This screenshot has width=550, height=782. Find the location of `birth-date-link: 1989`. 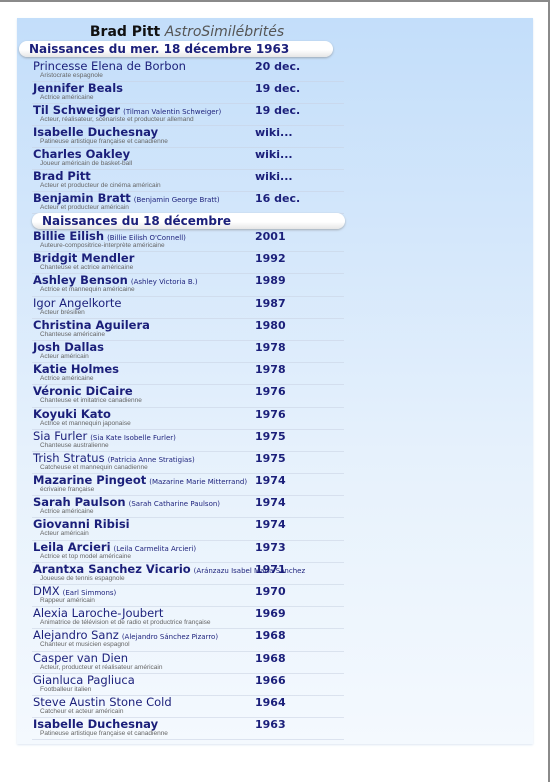

birth-date-link: 1989 is located at coordinates (270, 280).